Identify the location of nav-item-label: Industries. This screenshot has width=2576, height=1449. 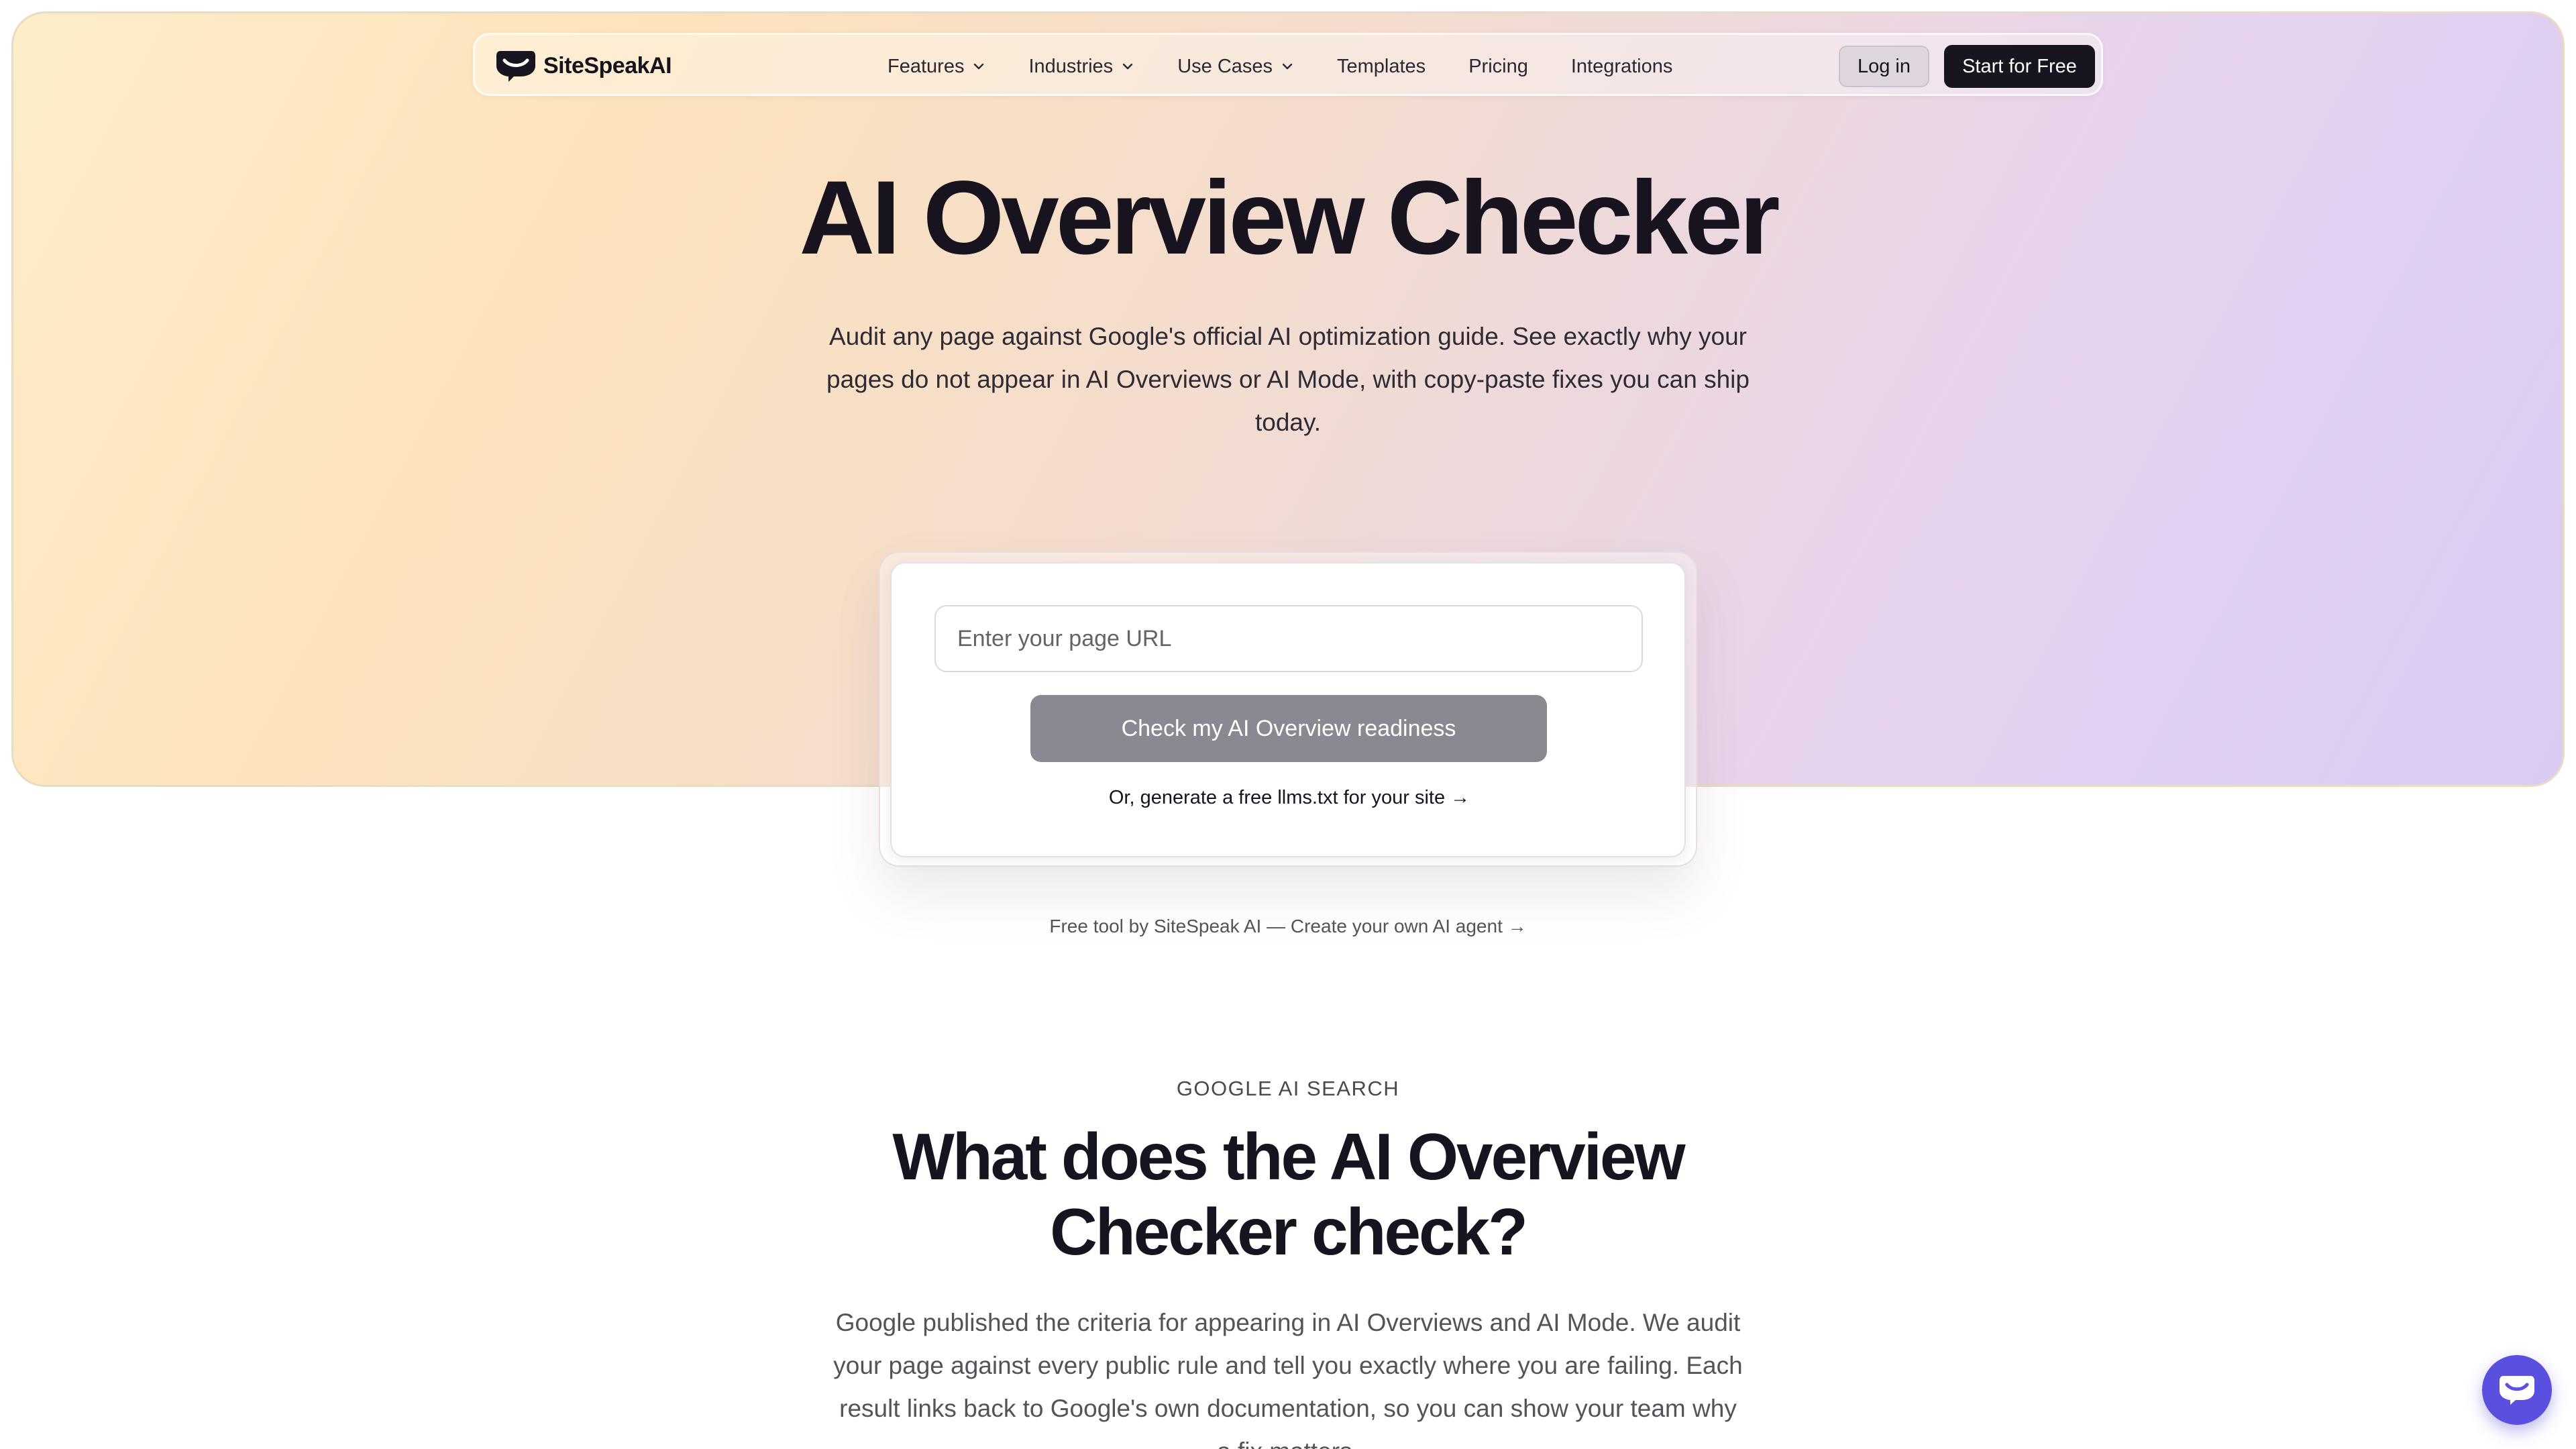
(1071, 66).